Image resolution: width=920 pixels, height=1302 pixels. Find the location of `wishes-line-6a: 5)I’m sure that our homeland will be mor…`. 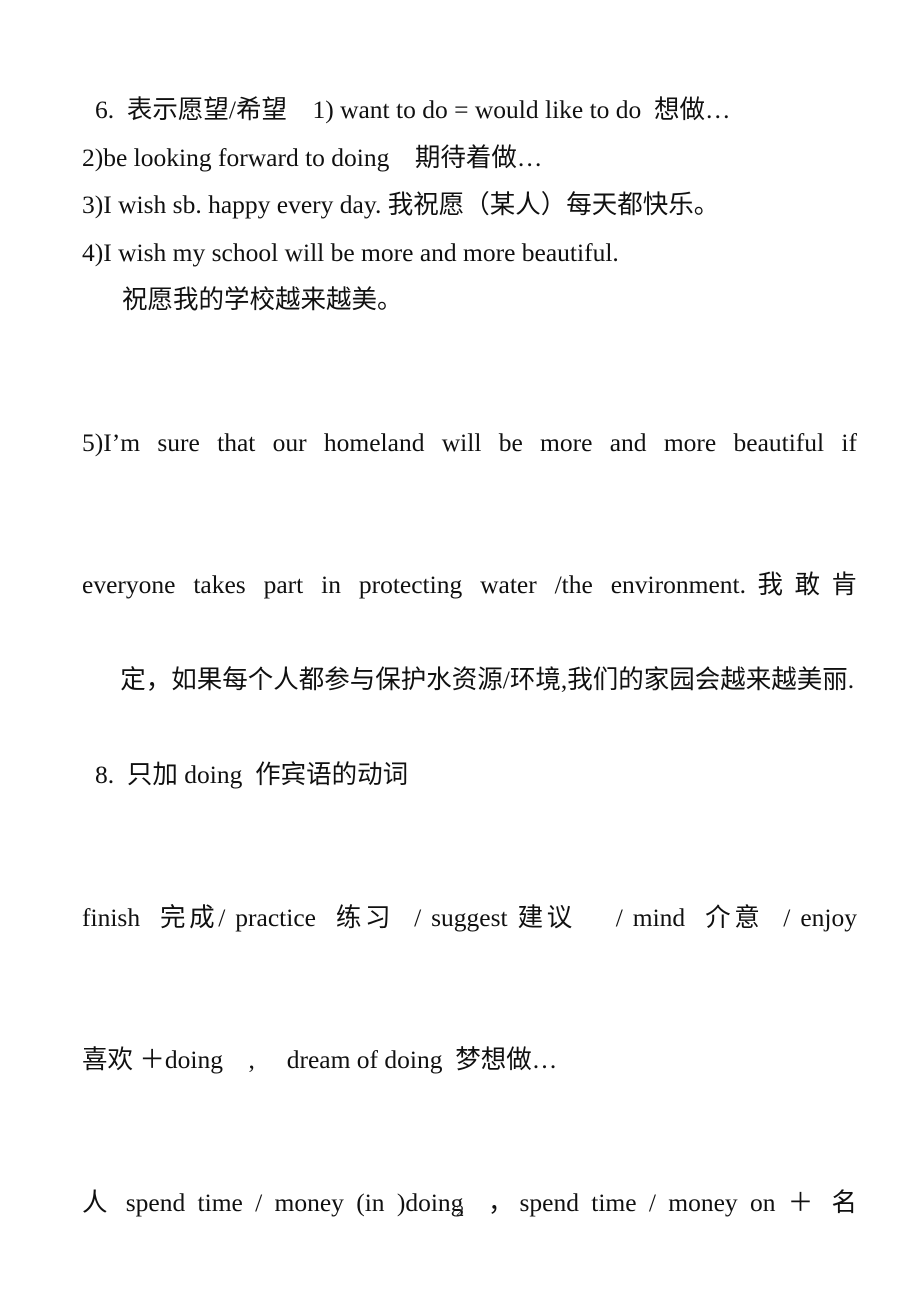

wishes-line-6a: 5)I’m sure that our homeland will be mor… is located at coordinates (469, 442).